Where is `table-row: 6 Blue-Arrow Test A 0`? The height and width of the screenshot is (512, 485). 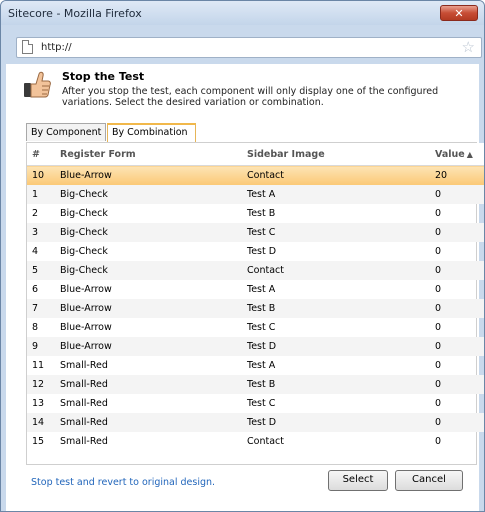
table-row: 6 Blue-Arrow Test A 0 is located at coordinates (255, 289).